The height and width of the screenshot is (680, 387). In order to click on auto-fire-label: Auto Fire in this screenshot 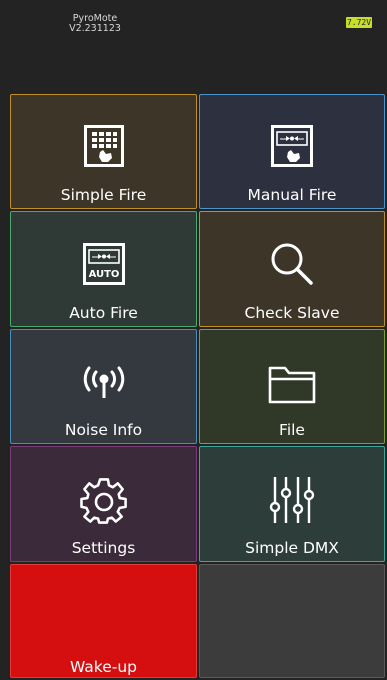, I will do `click(103, 313)`.